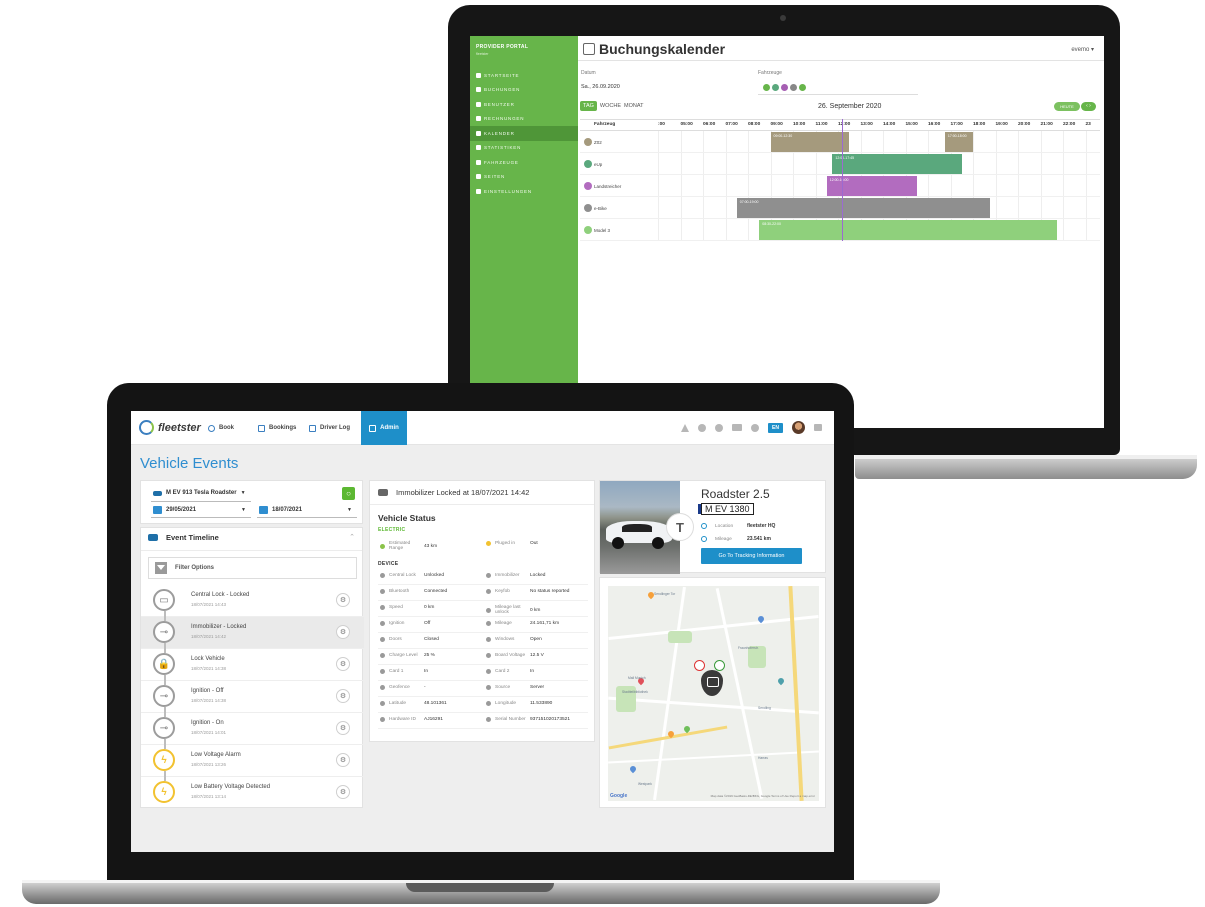 Image resolution: width=1205 pixels, height=907 pixels. What do you see at coordinates (685, 427) in the screenshot?
I see `warning-icon` at bounding box center [685, 427].